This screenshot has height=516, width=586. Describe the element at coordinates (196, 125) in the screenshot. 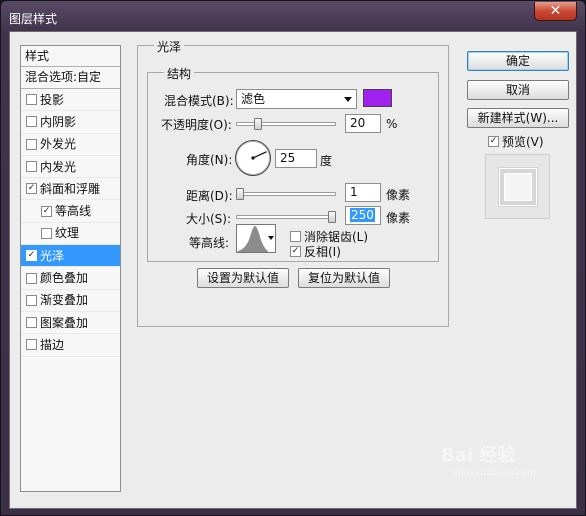

I see `opacity-label: 不透明度(O):` at that location.